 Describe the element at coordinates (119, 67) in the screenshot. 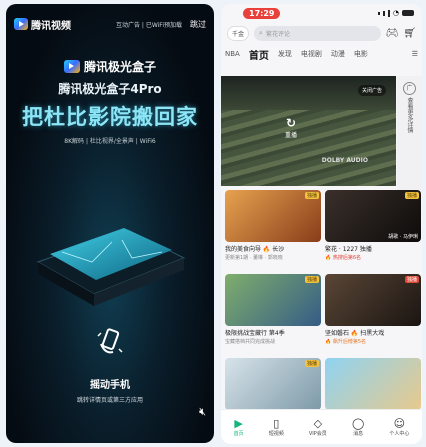

I see `product-name: 腾讯极光盒子` at that location.